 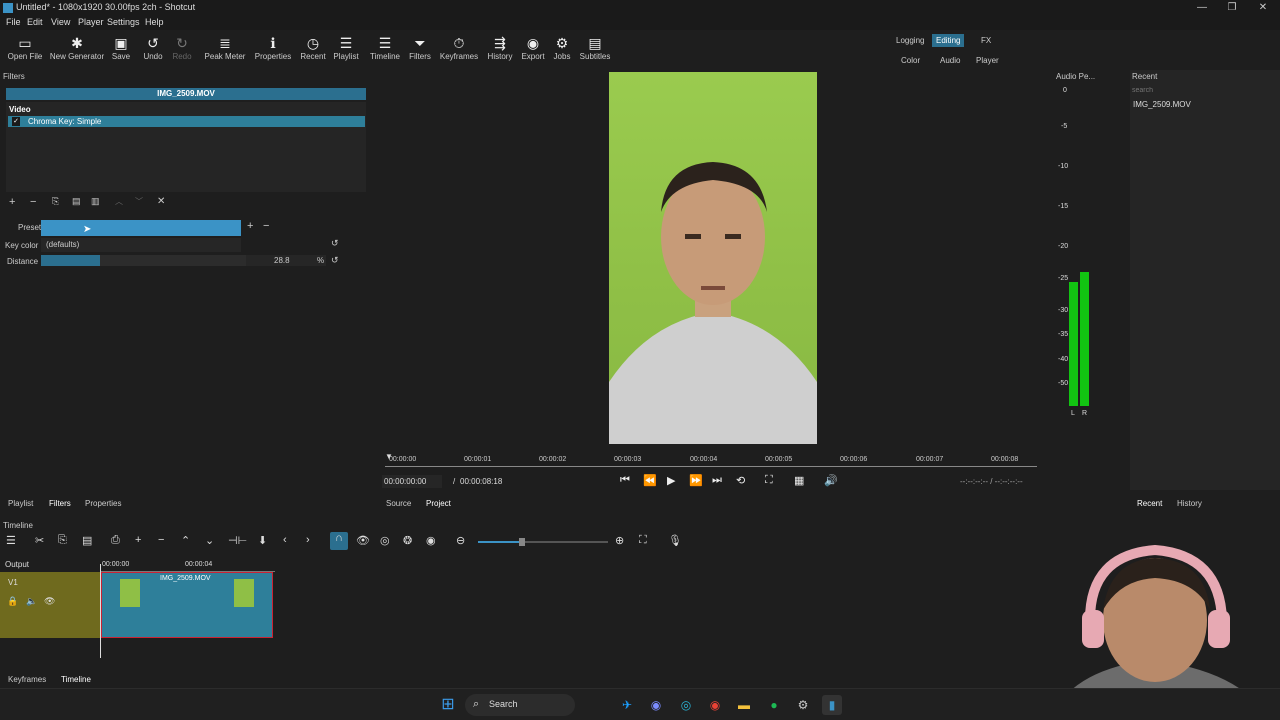 I want to click on ripple-markers-icon: ◉, so click(x=431, y=540).